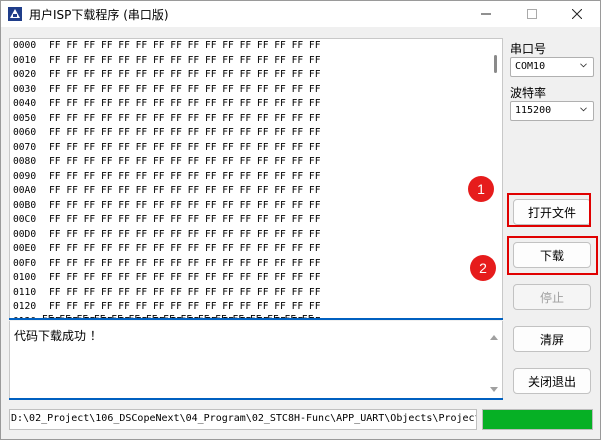 This screenshot has height=440, width=601. What do you see at coordinates (25, 277) in the screenshot?
I see `hex-row-address: 0100` at bounding box center [25, 277].